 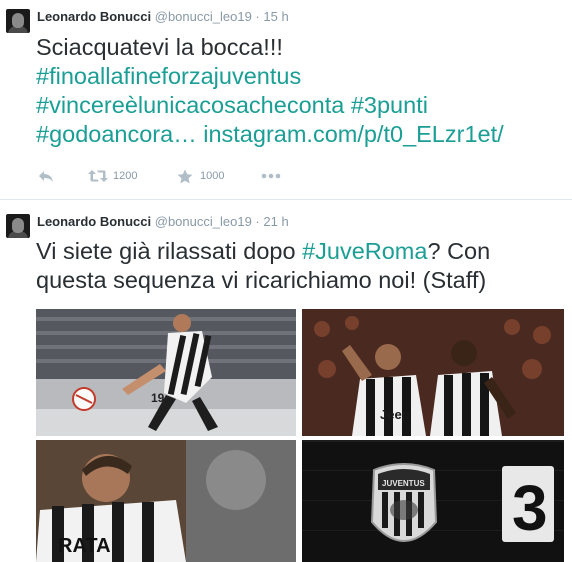 What do you see at coordinates (112, 176) in the screenshot?
I see `retweet-button: 1200` at bounding box center [112, 176].